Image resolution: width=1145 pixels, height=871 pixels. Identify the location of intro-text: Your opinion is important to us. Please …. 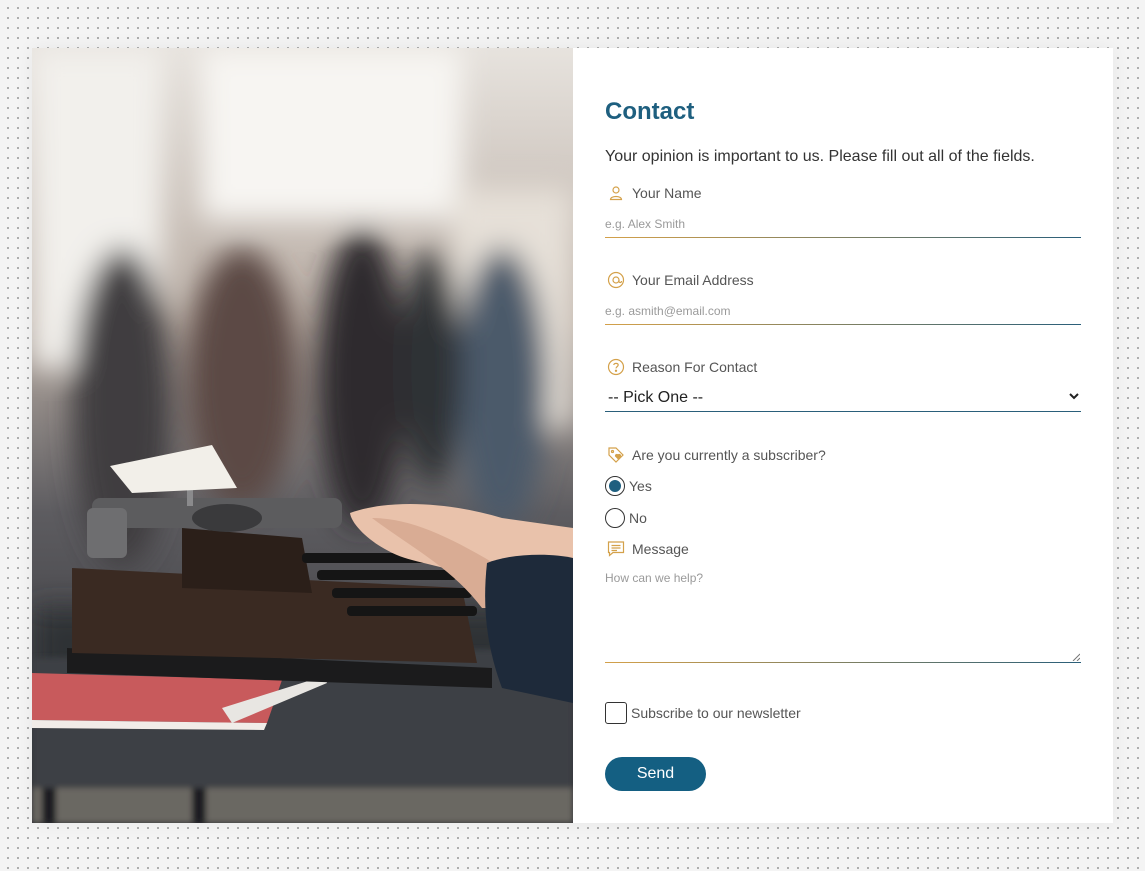
(820, 156).